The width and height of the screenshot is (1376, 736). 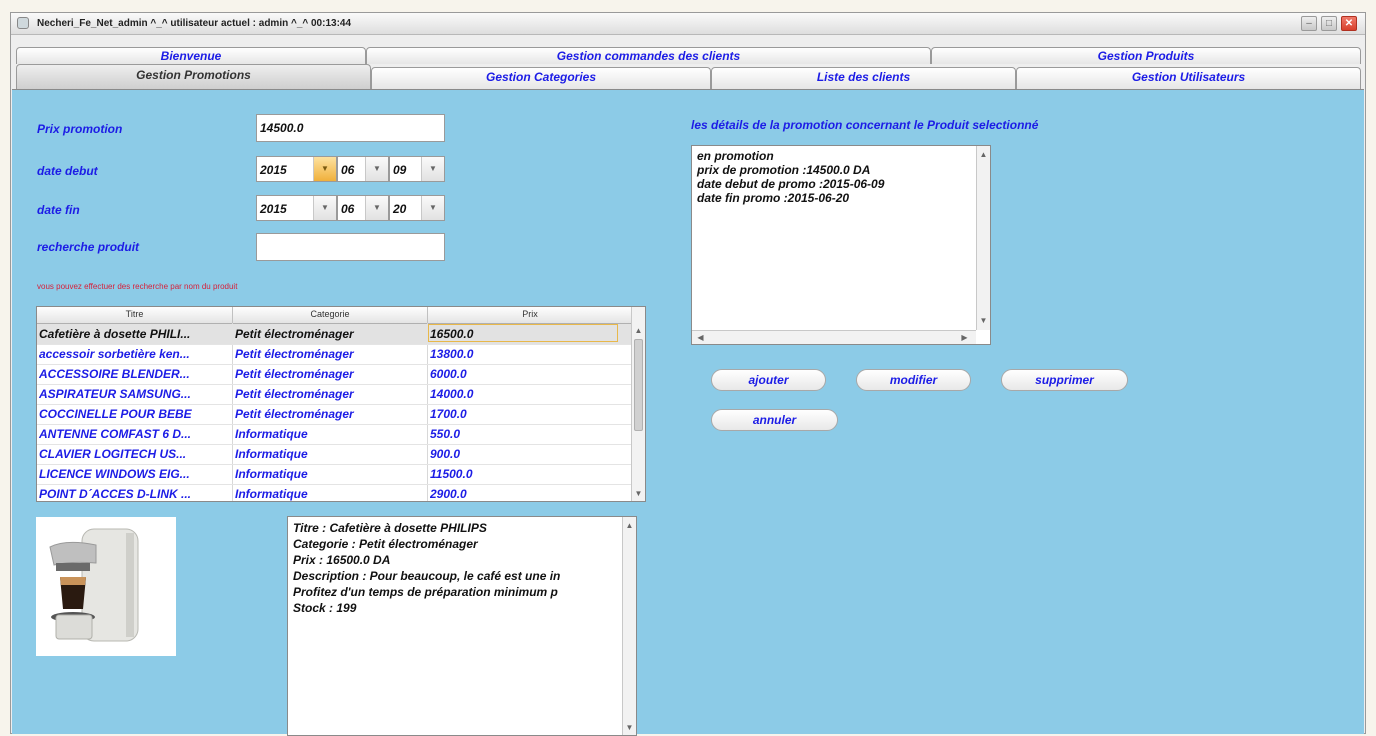 What do you see at coordinates (445, 454) in the screenshot?
I see `cell-prix: 900.0` at bounding box center [445, 454].